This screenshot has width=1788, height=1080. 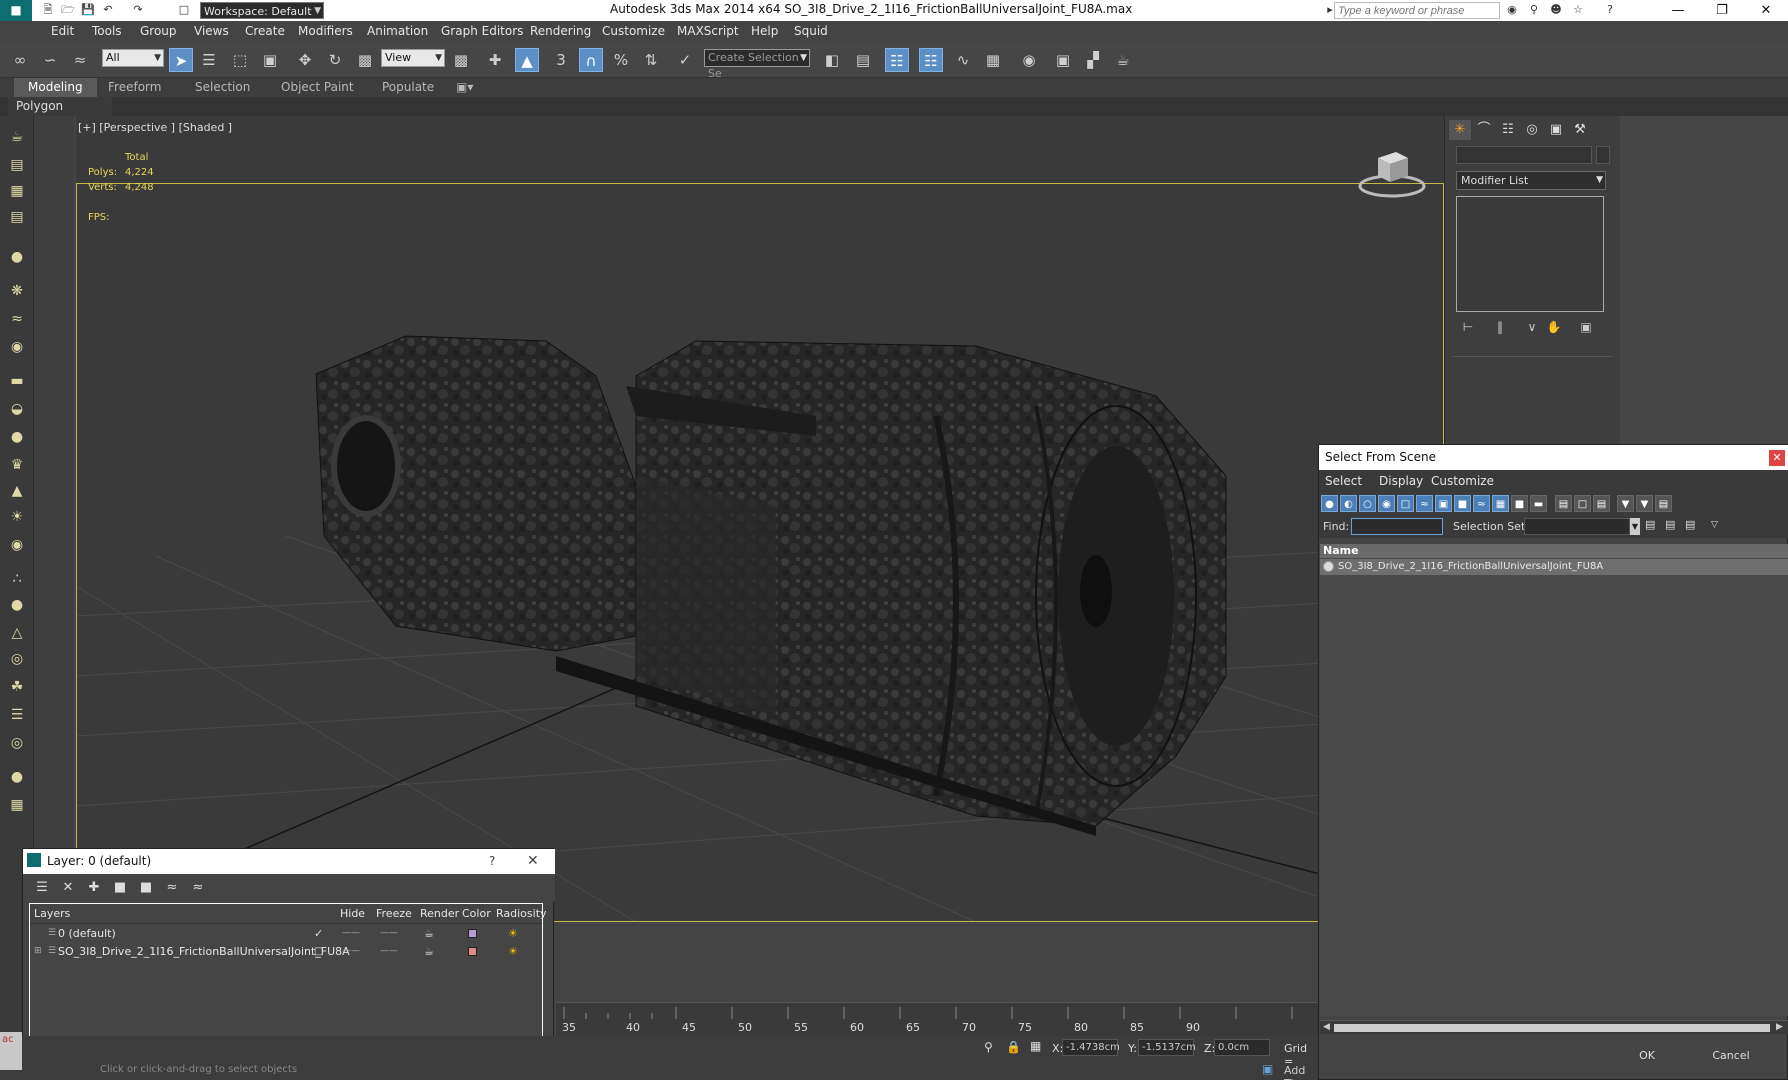 What do you see at coordinates (352, 913) in the screenshot?
I see `column-header-hide: Hide` at bounding box center [352, 913].